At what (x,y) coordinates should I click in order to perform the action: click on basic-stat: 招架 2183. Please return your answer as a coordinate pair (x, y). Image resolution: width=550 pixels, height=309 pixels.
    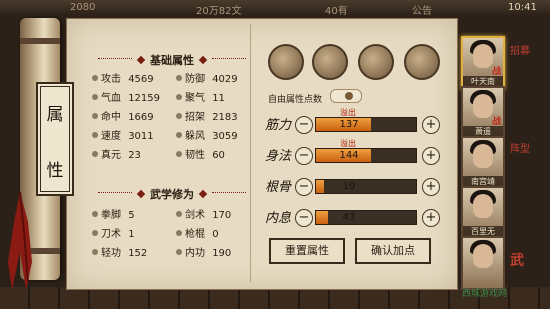
    Looking at the image, I should click on (207, 115).